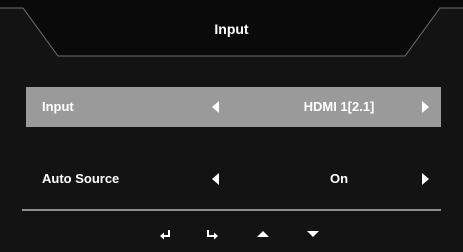 Image resolution: width=463 pixels, height=252 pixels. Describe the element at coordinates (339, 106) in the screenshot. I see `menu-row-value: HDMI 1[2.1]` at that location.